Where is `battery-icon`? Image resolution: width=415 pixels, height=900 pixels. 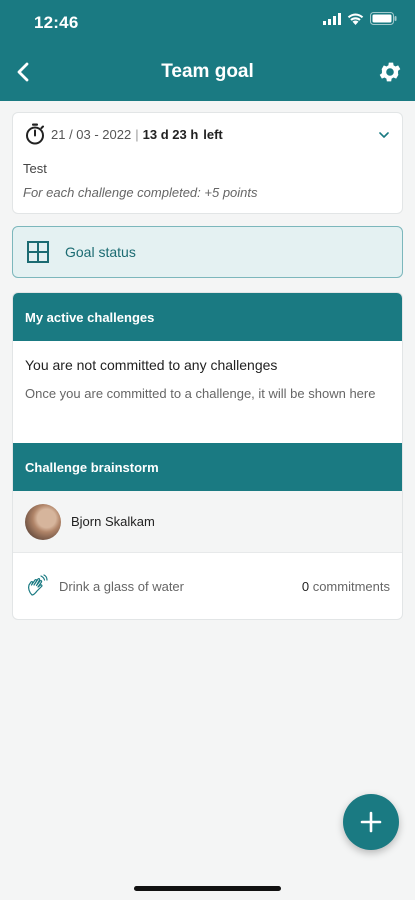
battery-icon is located at coordinates (383, 18).